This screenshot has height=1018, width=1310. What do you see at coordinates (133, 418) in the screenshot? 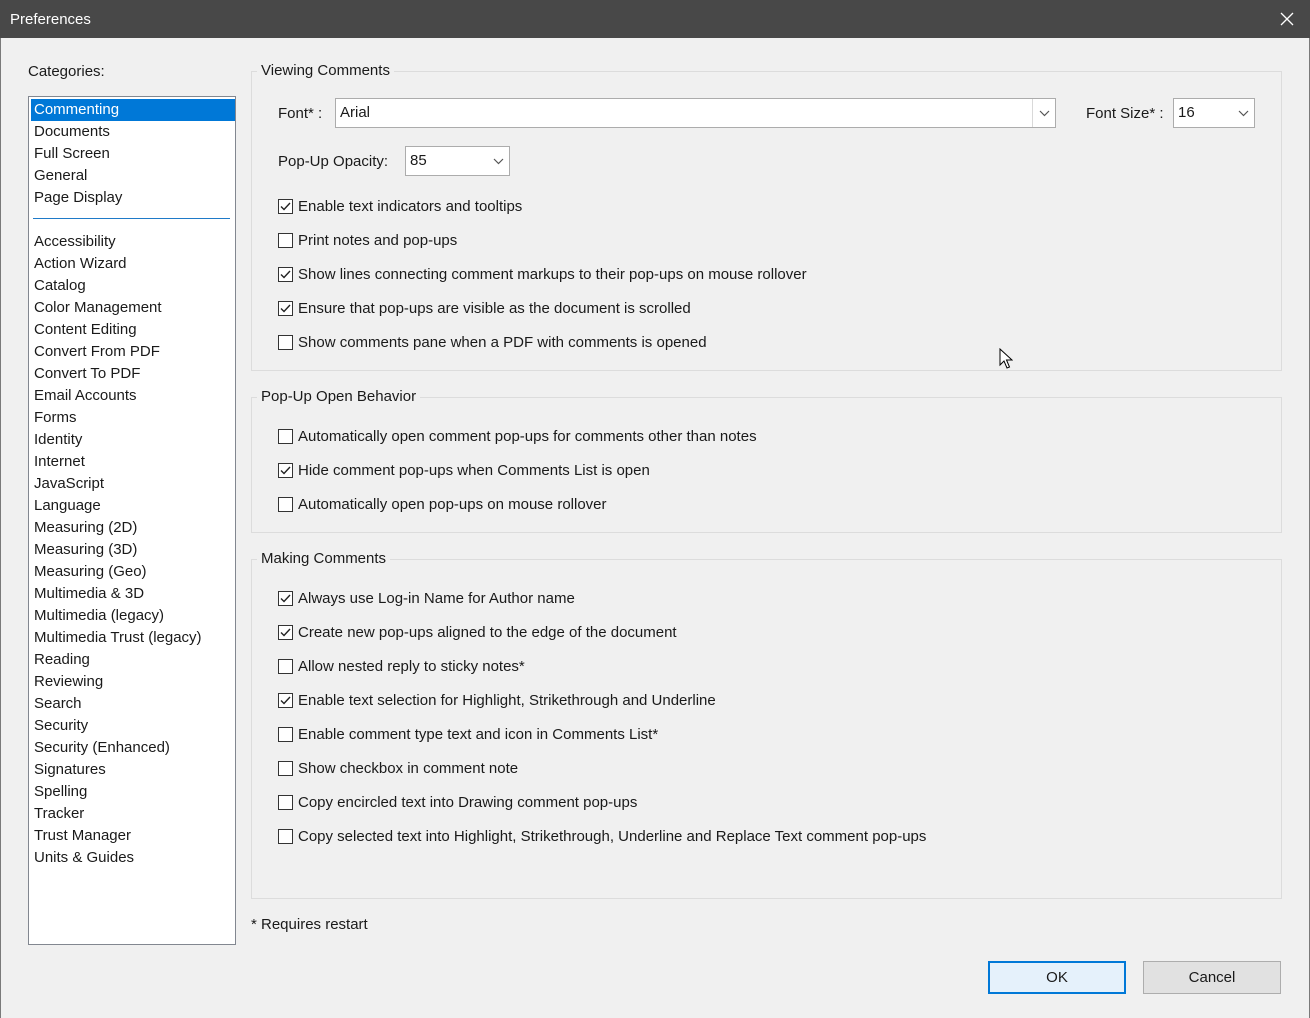
I see `category-forms: Forms` at bounding box center [133, 418].